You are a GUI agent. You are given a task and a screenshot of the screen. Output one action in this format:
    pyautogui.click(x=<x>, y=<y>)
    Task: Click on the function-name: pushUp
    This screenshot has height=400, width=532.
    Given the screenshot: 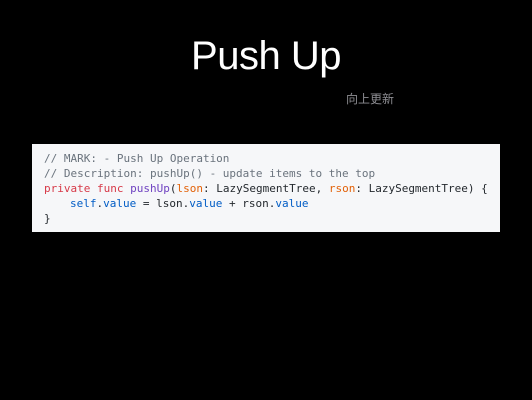 What is the action you would take?
    pyautogui.click(x=150, y=188)
    